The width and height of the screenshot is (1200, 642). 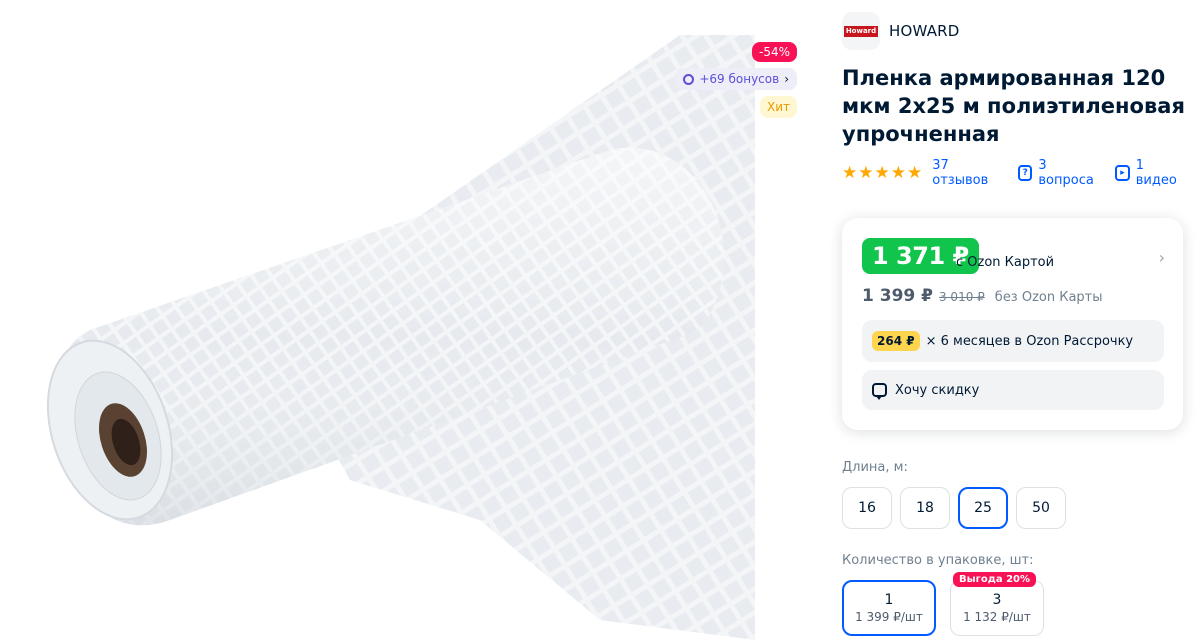 I want to click on questions-label: 3 вопроса, so click(x=1066, y=173).